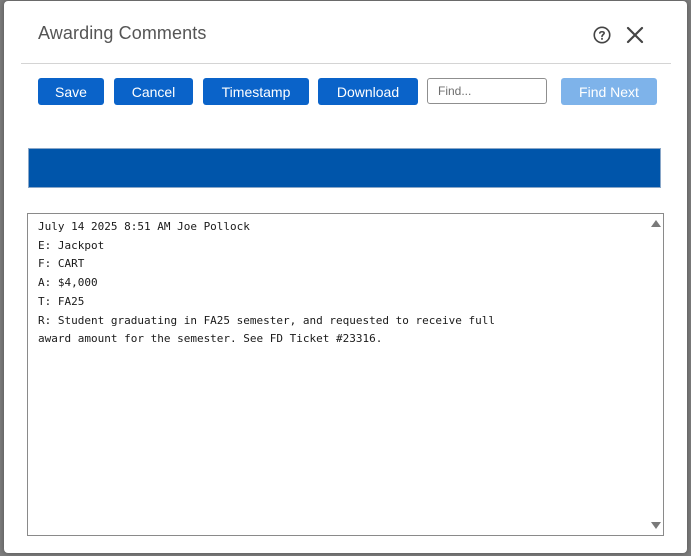 The image size is (691, 556). I want to click on dialog-title: Awarding Comments, so click(122, 33).